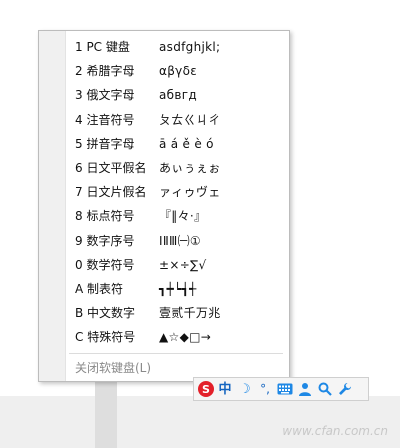  What do you see at coordinates (325, 389) in the screenshot?
I see `search-icon` at bounding box center [325, 389].